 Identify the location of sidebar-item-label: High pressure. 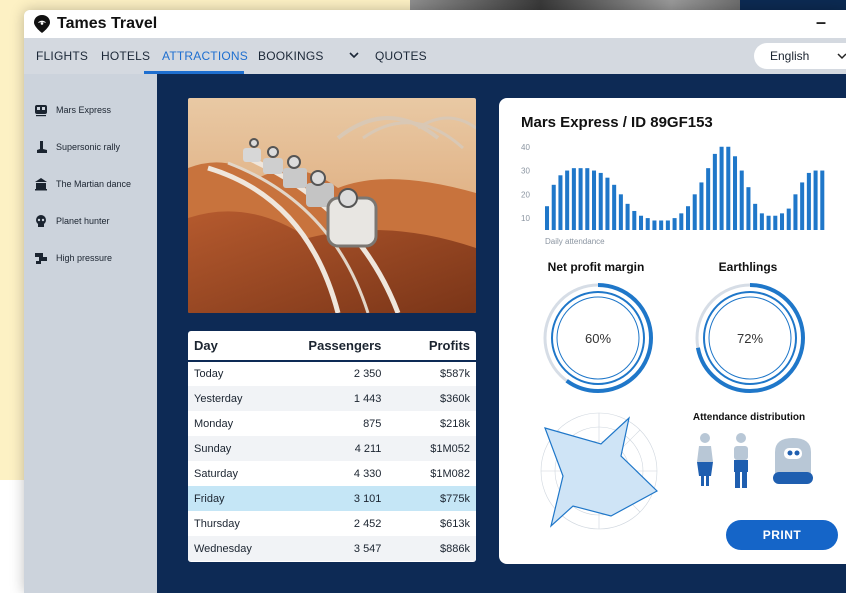
(84, 258).